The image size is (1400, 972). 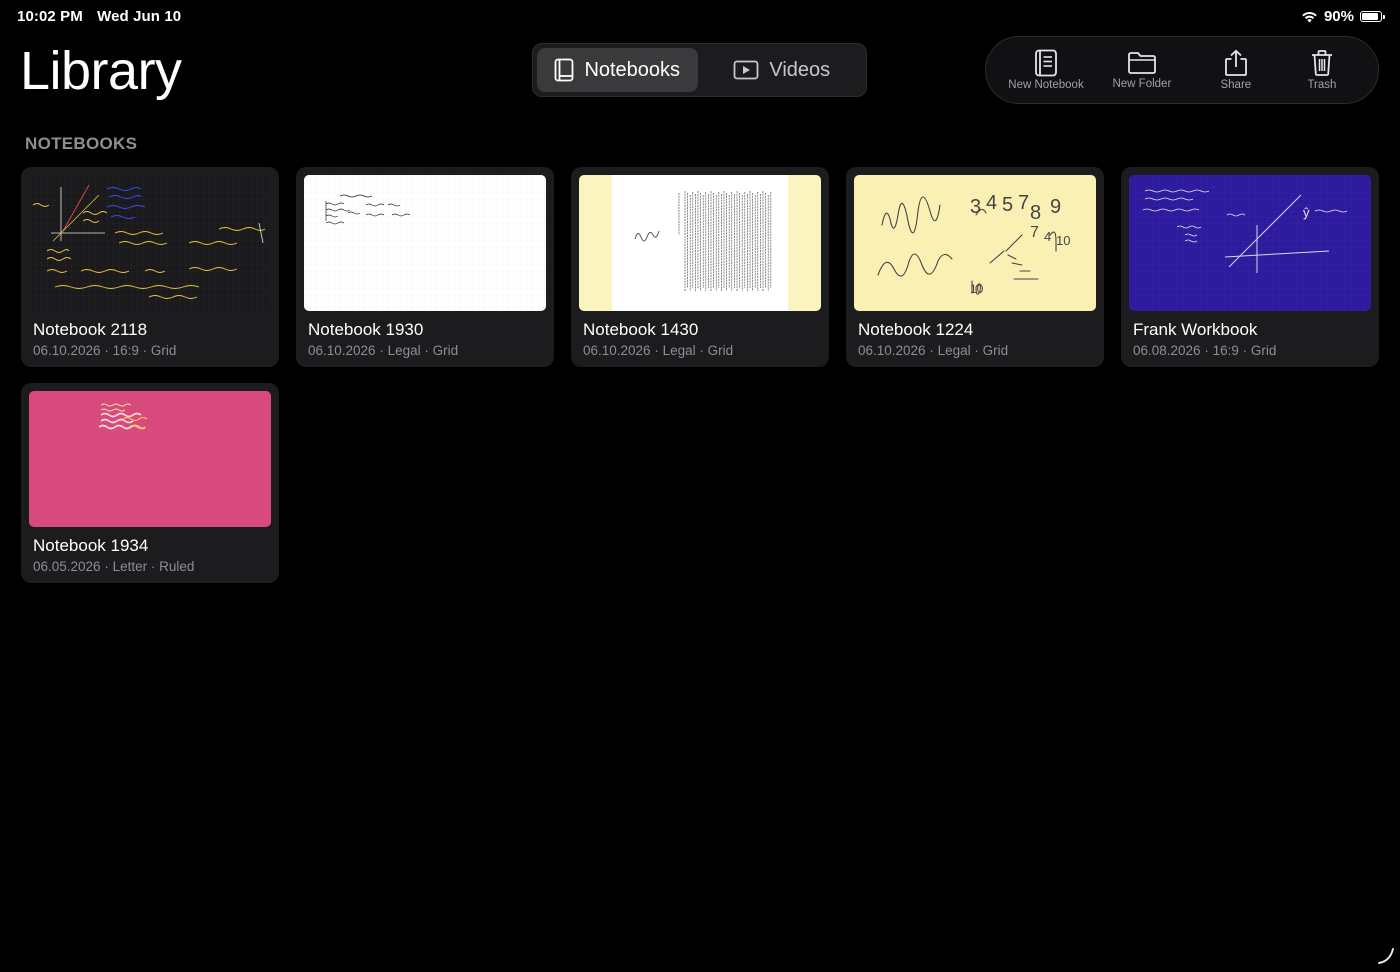 I want to click on wifi-icon, so click(x=1309, y=17).